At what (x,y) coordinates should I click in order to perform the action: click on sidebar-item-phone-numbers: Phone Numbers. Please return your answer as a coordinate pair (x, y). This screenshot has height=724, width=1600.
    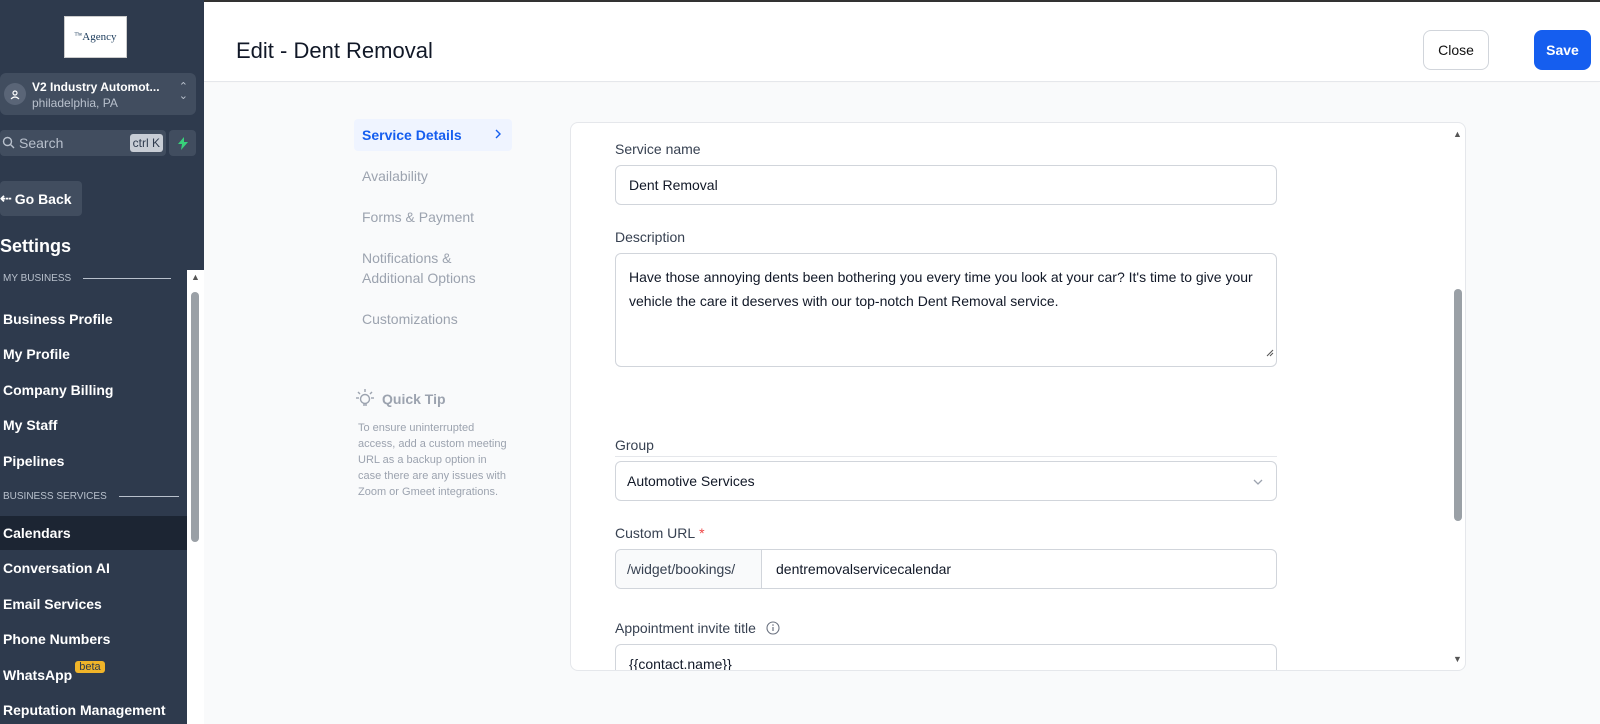
    Looking at the image, I should click on (93, 639).